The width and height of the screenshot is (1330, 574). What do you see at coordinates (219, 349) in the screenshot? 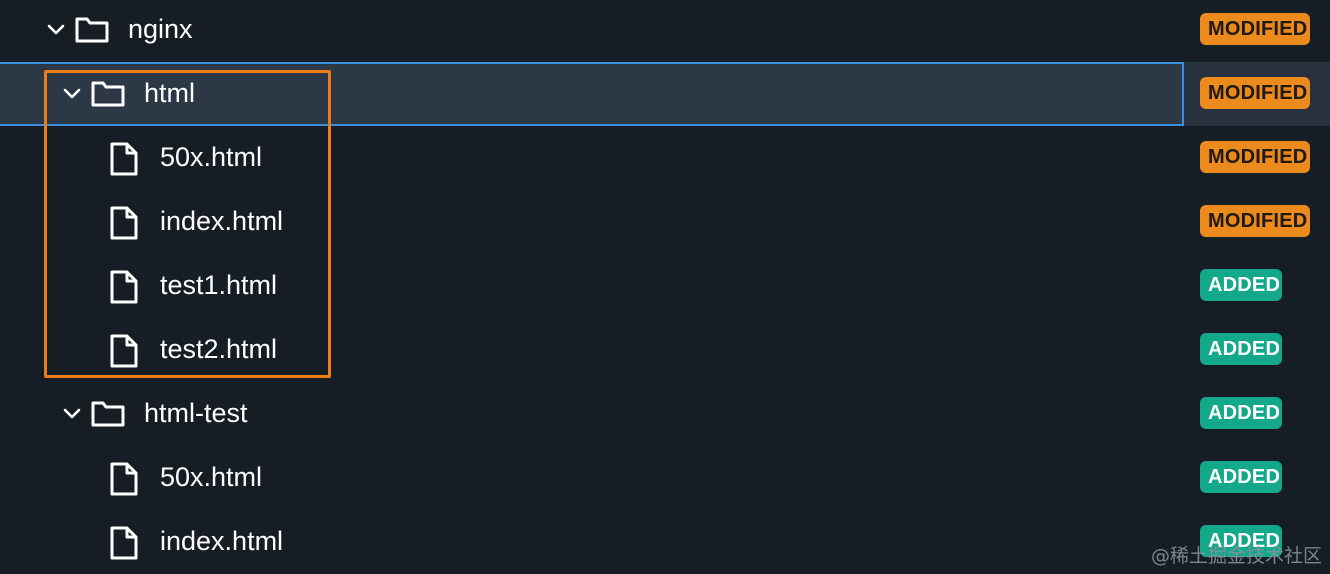
I see `tree-row-label: test2.html` at bounding box center [219, 349].